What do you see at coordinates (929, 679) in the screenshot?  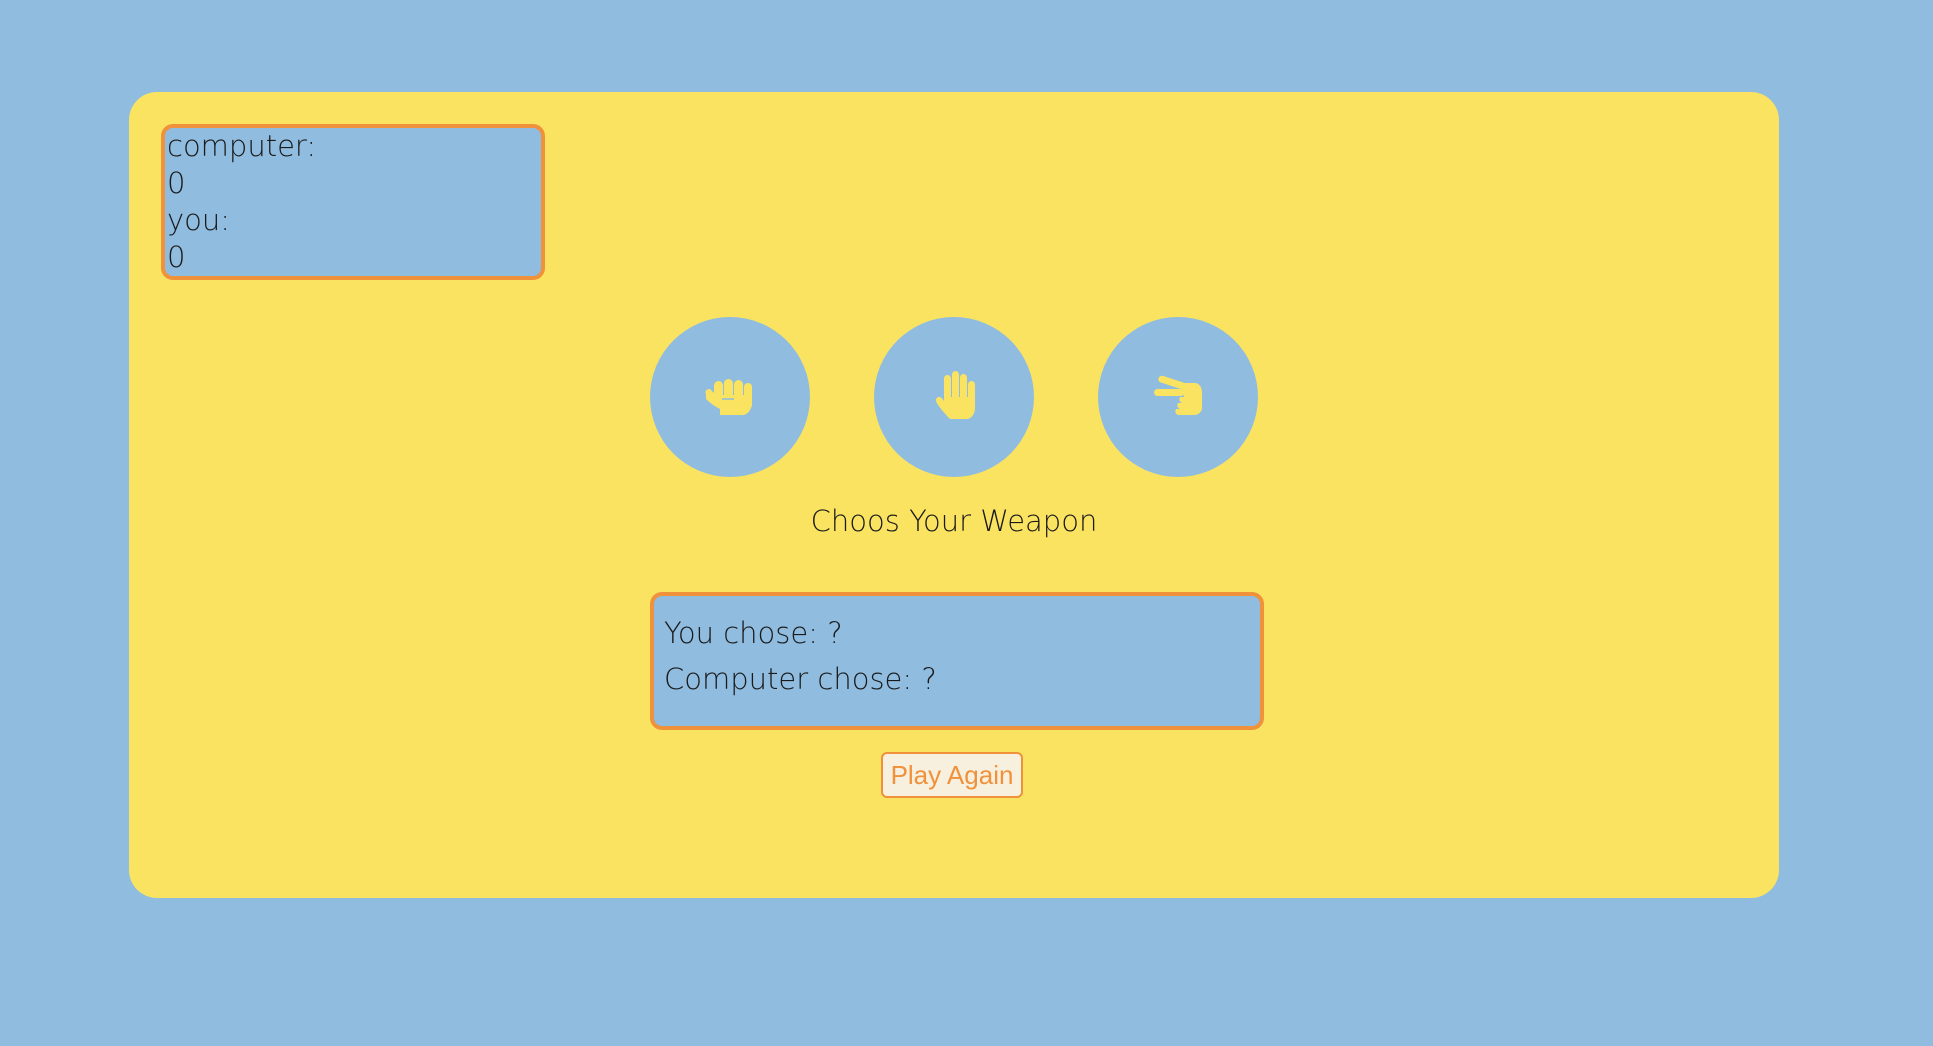 I see `computer-chose-value: ?` at bounding box center [929, 679].